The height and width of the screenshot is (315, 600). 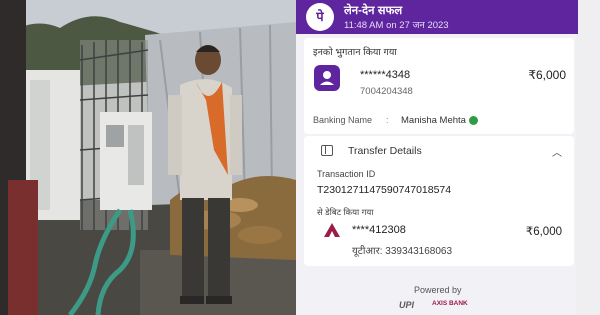 I want to click on upi-logo: UPI, so click(x=407, y=305).